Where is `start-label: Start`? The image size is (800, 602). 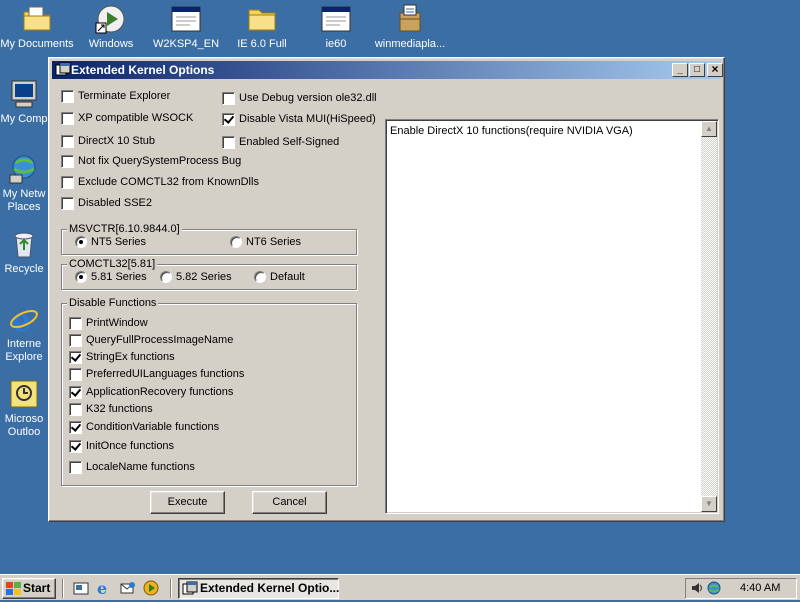 start-label: Start is located at coordinates (37, 588).